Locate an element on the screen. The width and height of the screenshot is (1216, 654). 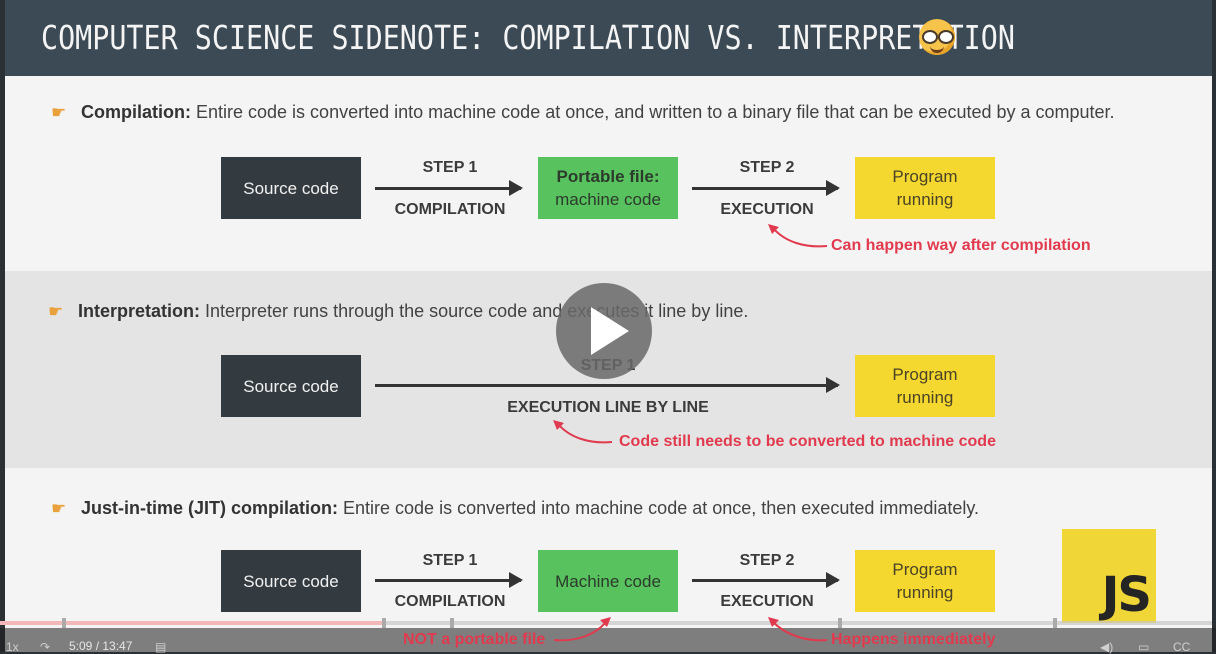
interpretation-term: Interpretation: is located at coordinates (139, 311).